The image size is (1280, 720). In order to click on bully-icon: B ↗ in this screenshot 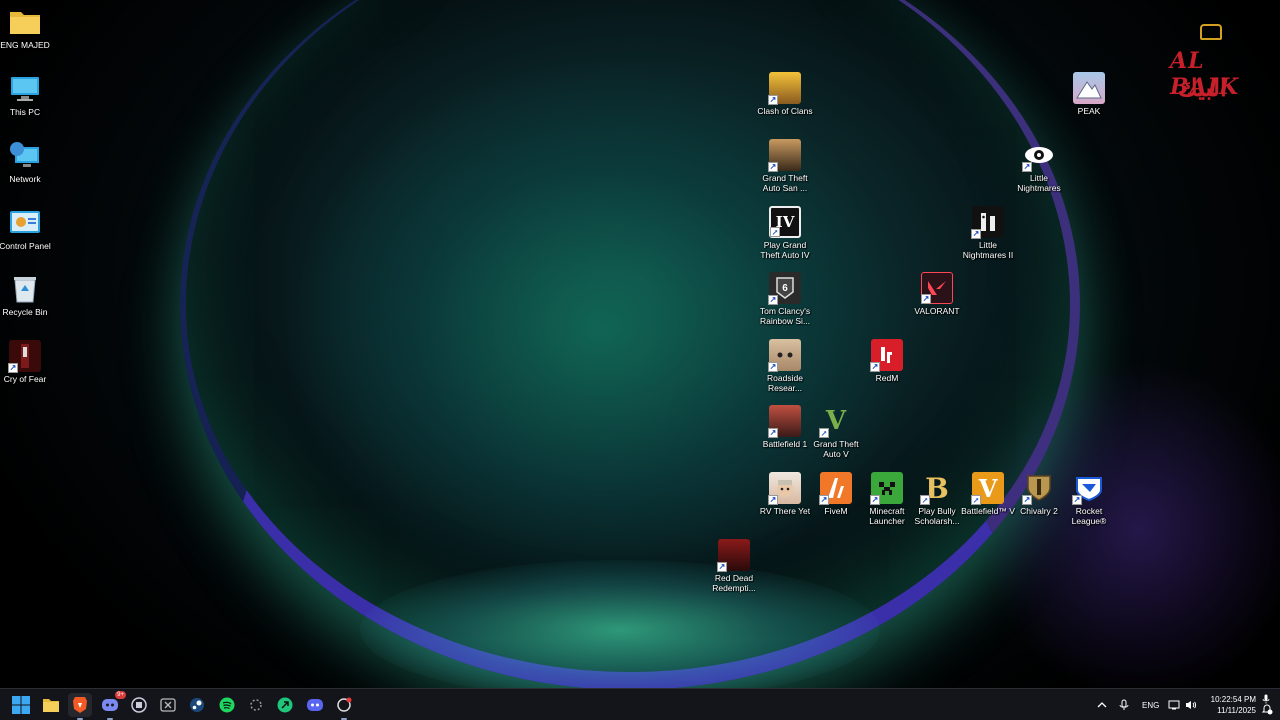, I will do `click(934, 488)`.